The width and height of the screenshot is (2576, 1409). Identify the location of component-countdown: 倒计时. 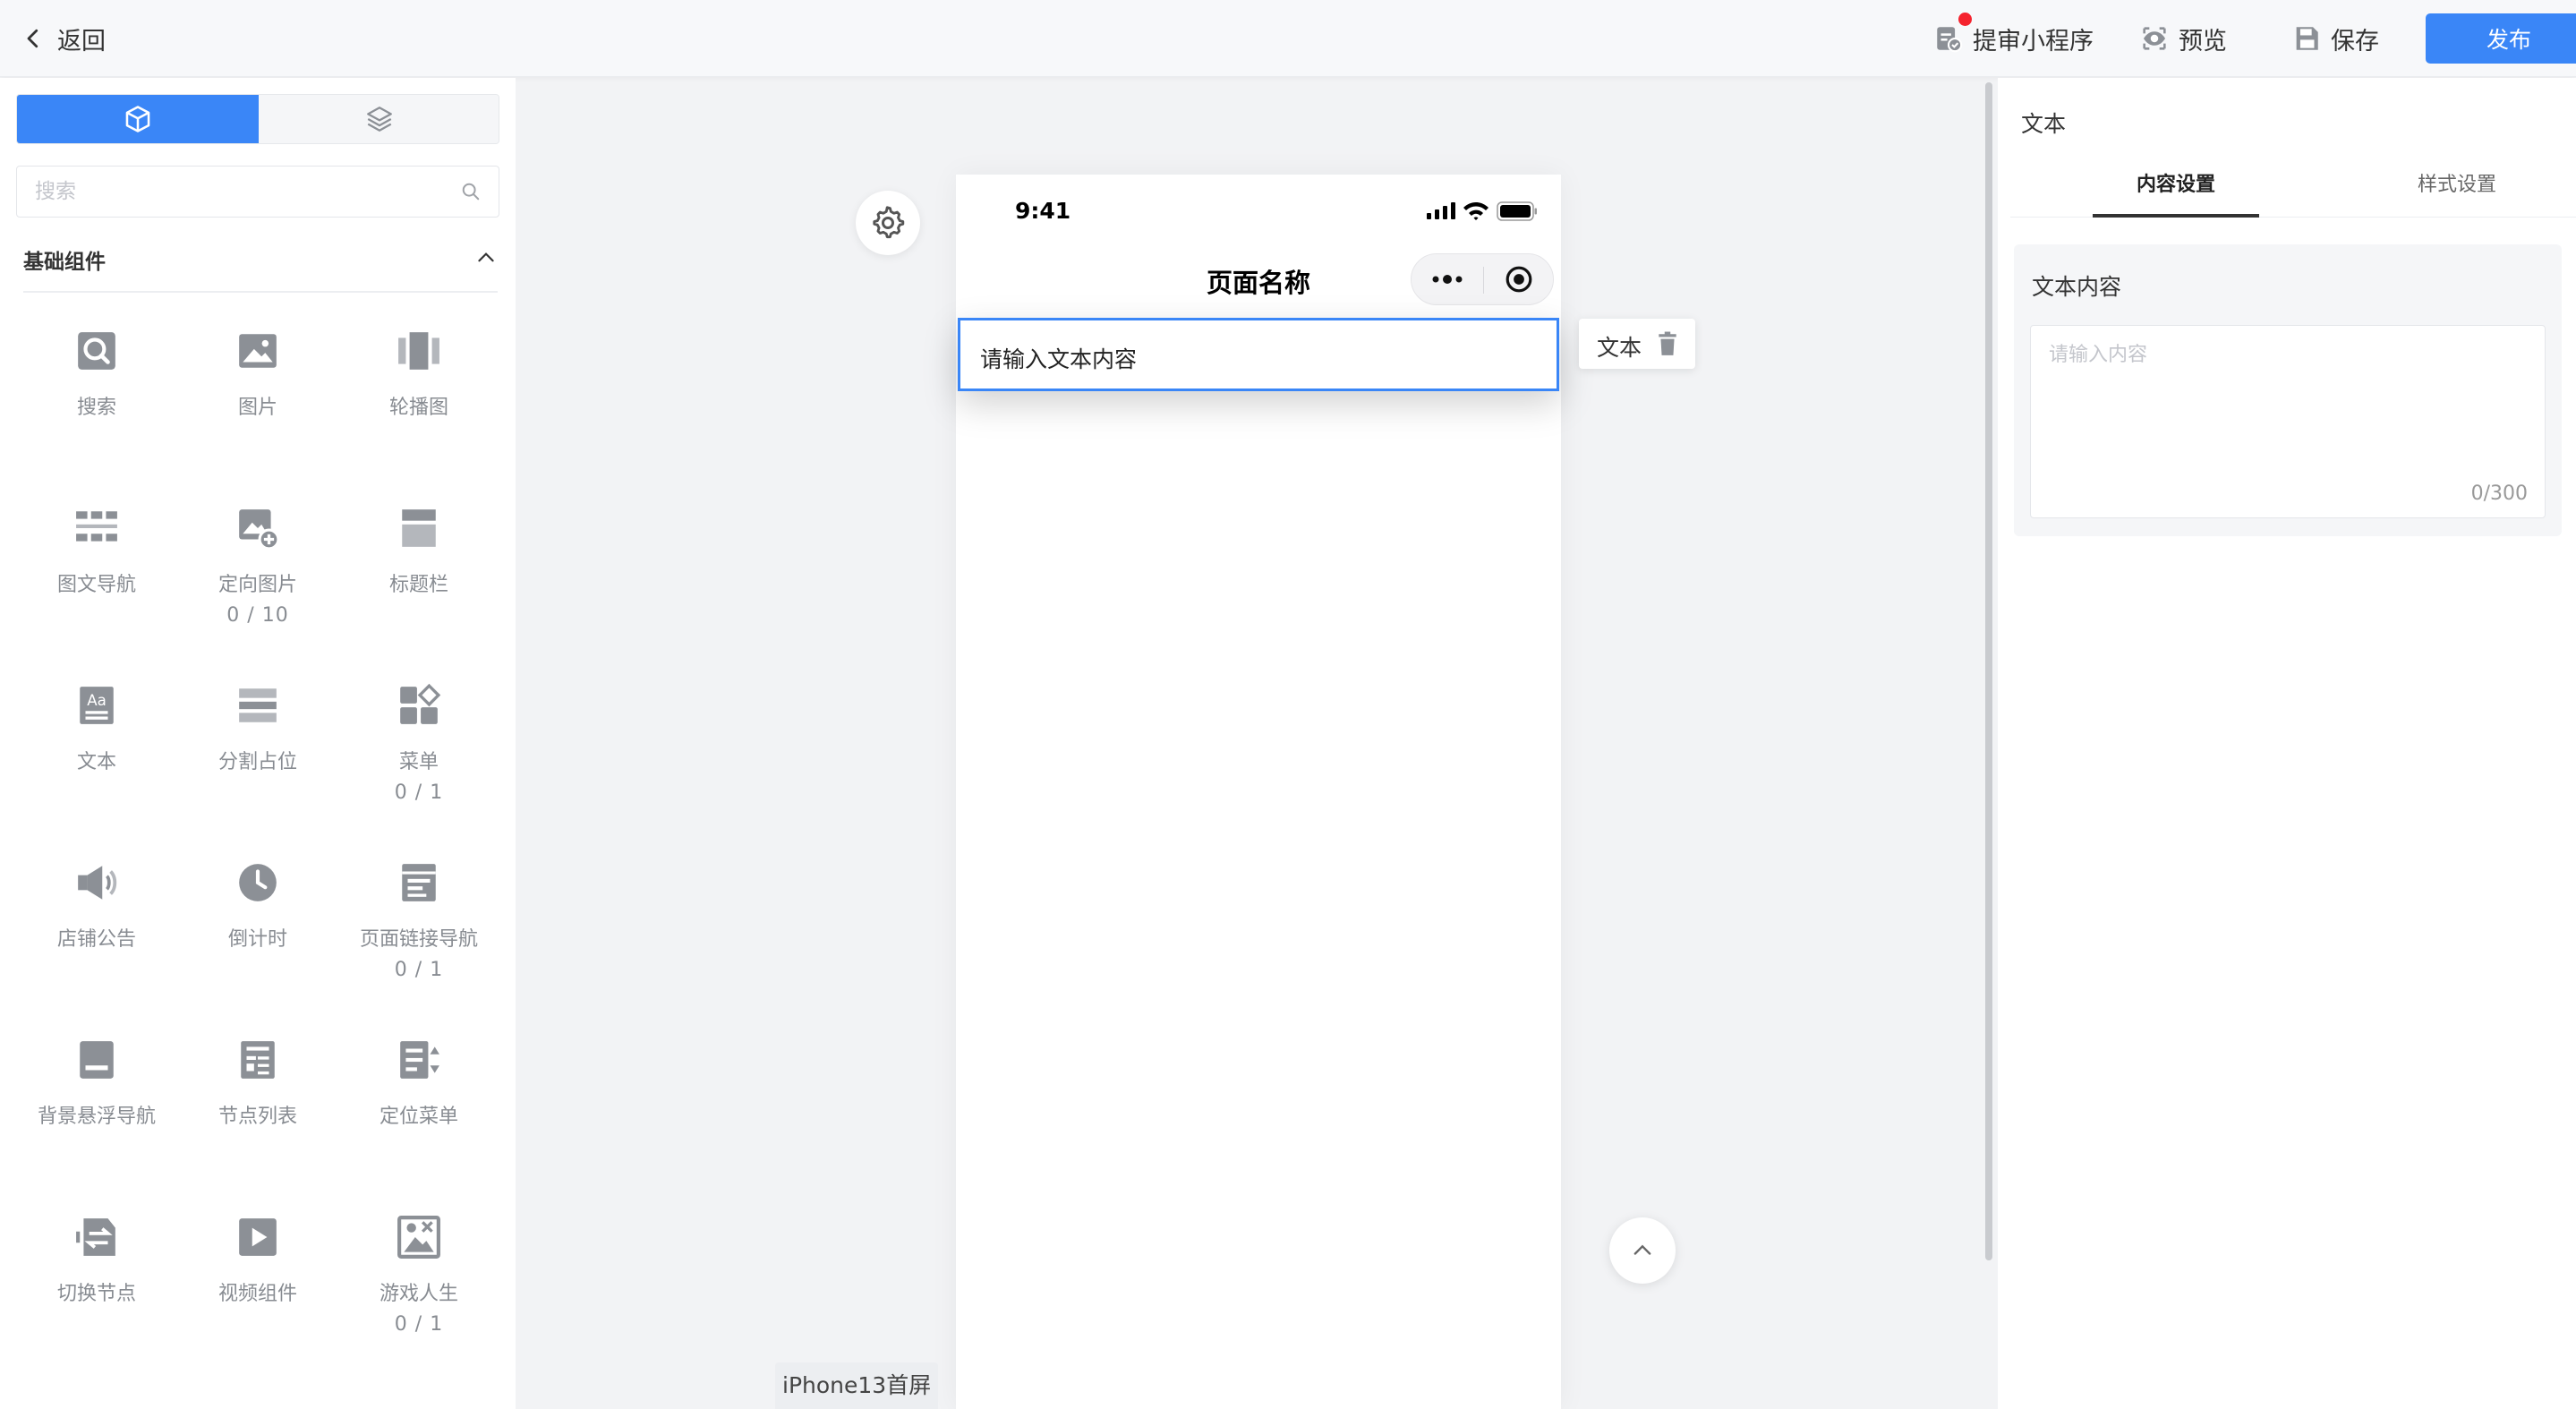
(257, 949).